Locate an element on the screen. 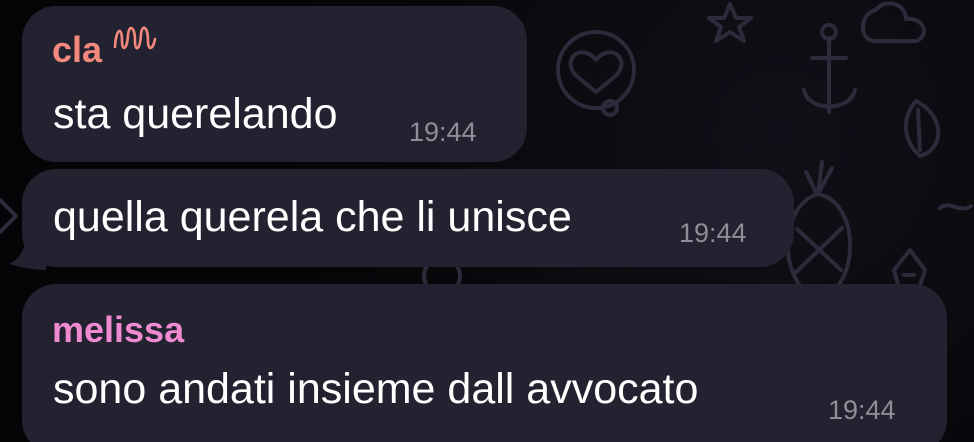 This screenshot has width=974, height=442. wavy-emoji-icon is located at coordinates (135, 38).